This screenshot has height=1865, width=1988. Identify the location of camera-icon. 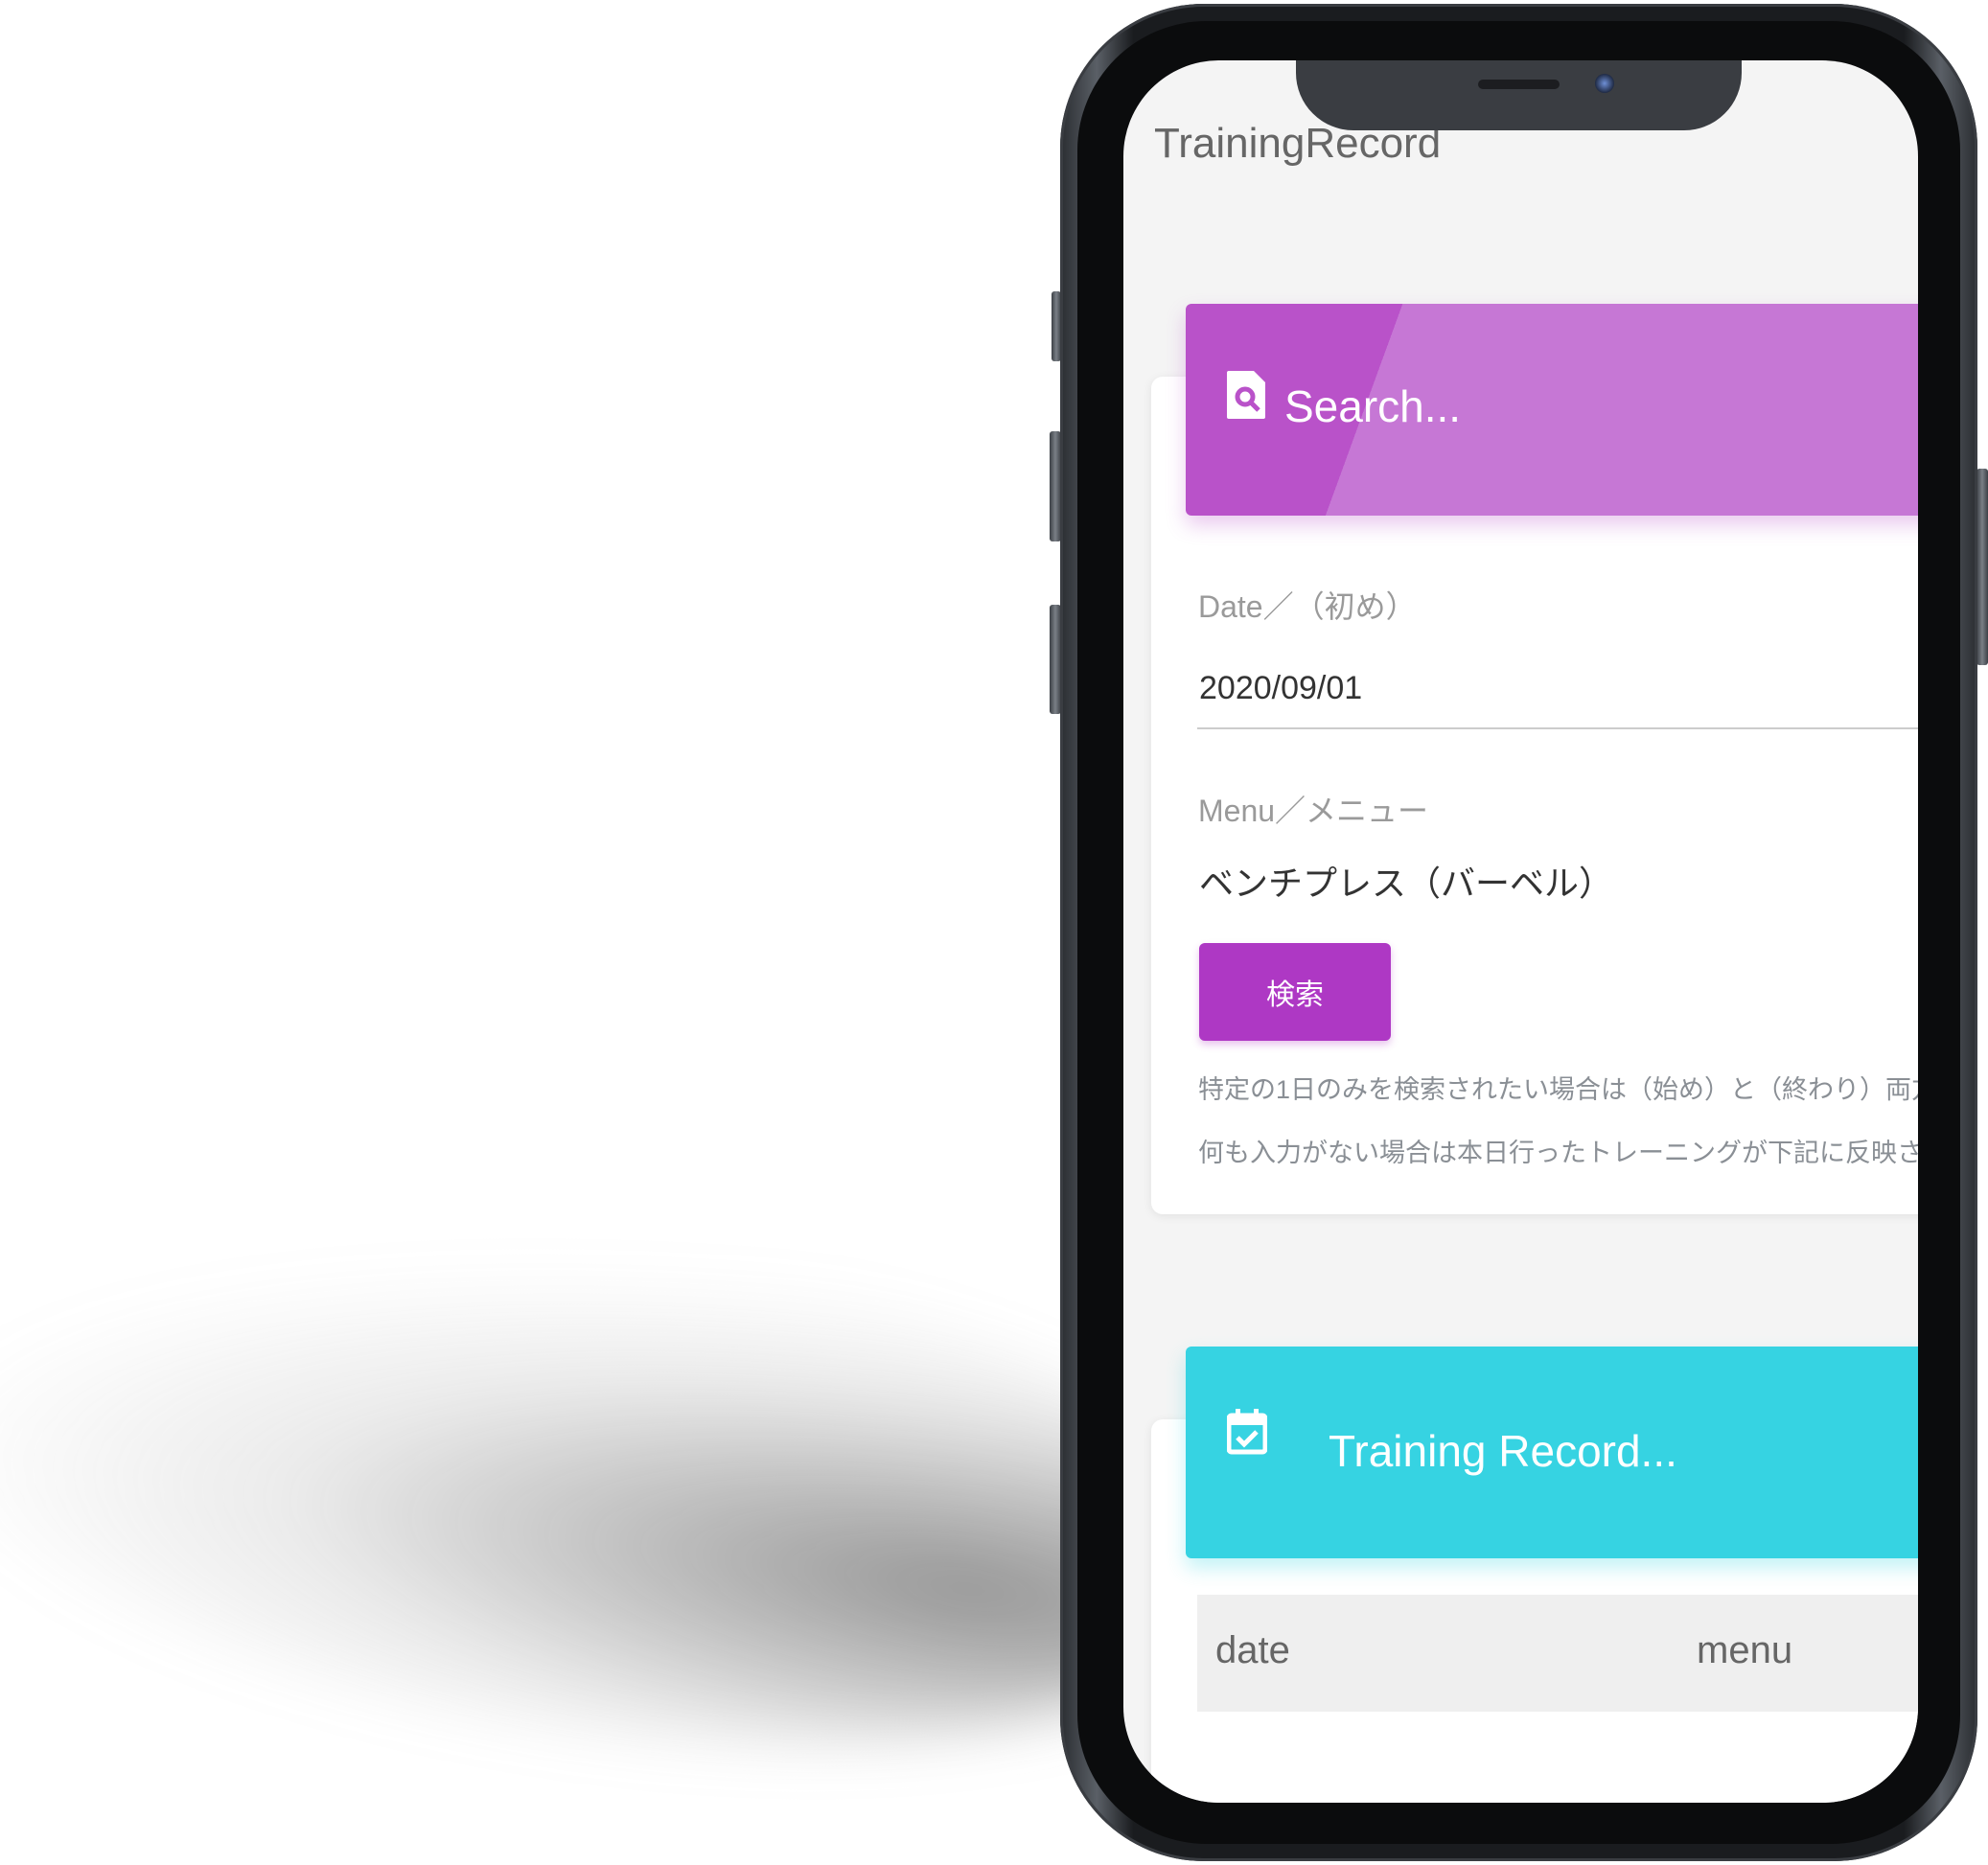
(1605, 83).